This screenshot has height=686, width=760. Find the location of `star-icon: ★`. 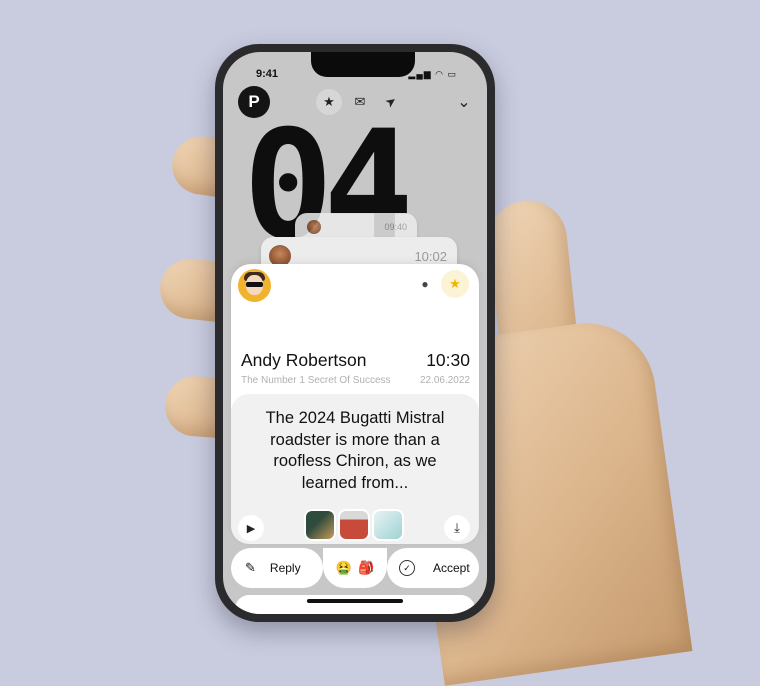

star-icon: ★ is located at coordinates (455, 284).